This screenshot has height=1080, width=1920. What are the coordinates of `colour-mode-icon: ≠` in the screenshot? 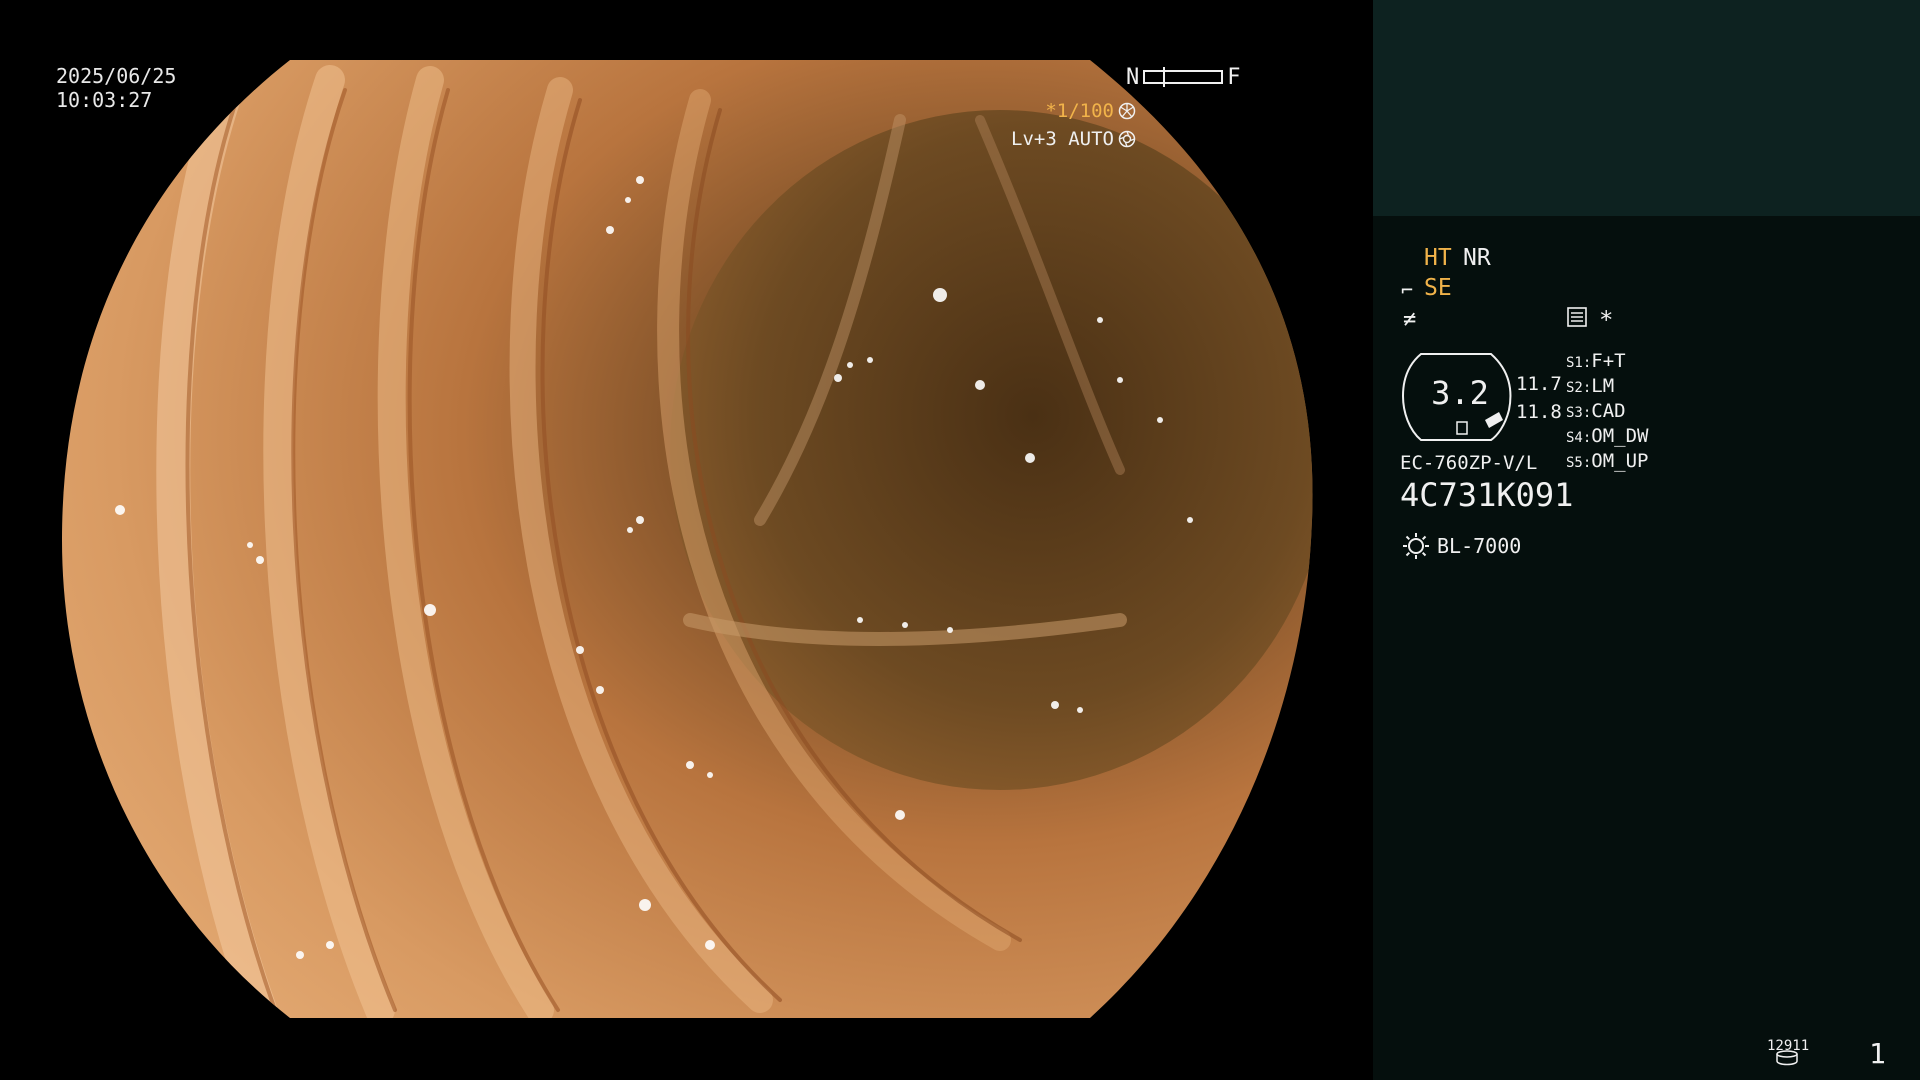 It's located at (1410, 319).